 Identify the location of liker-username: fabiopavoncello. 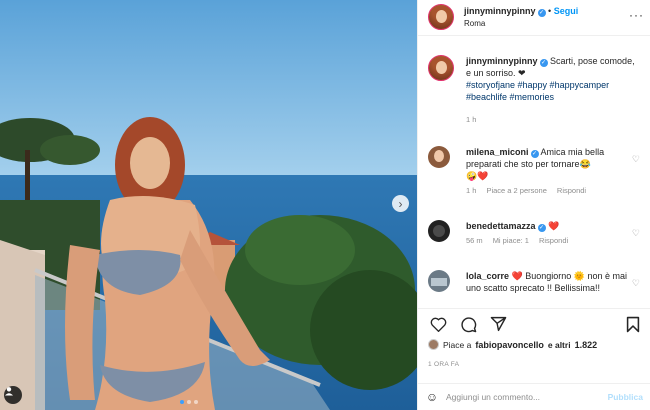
(509, 345).